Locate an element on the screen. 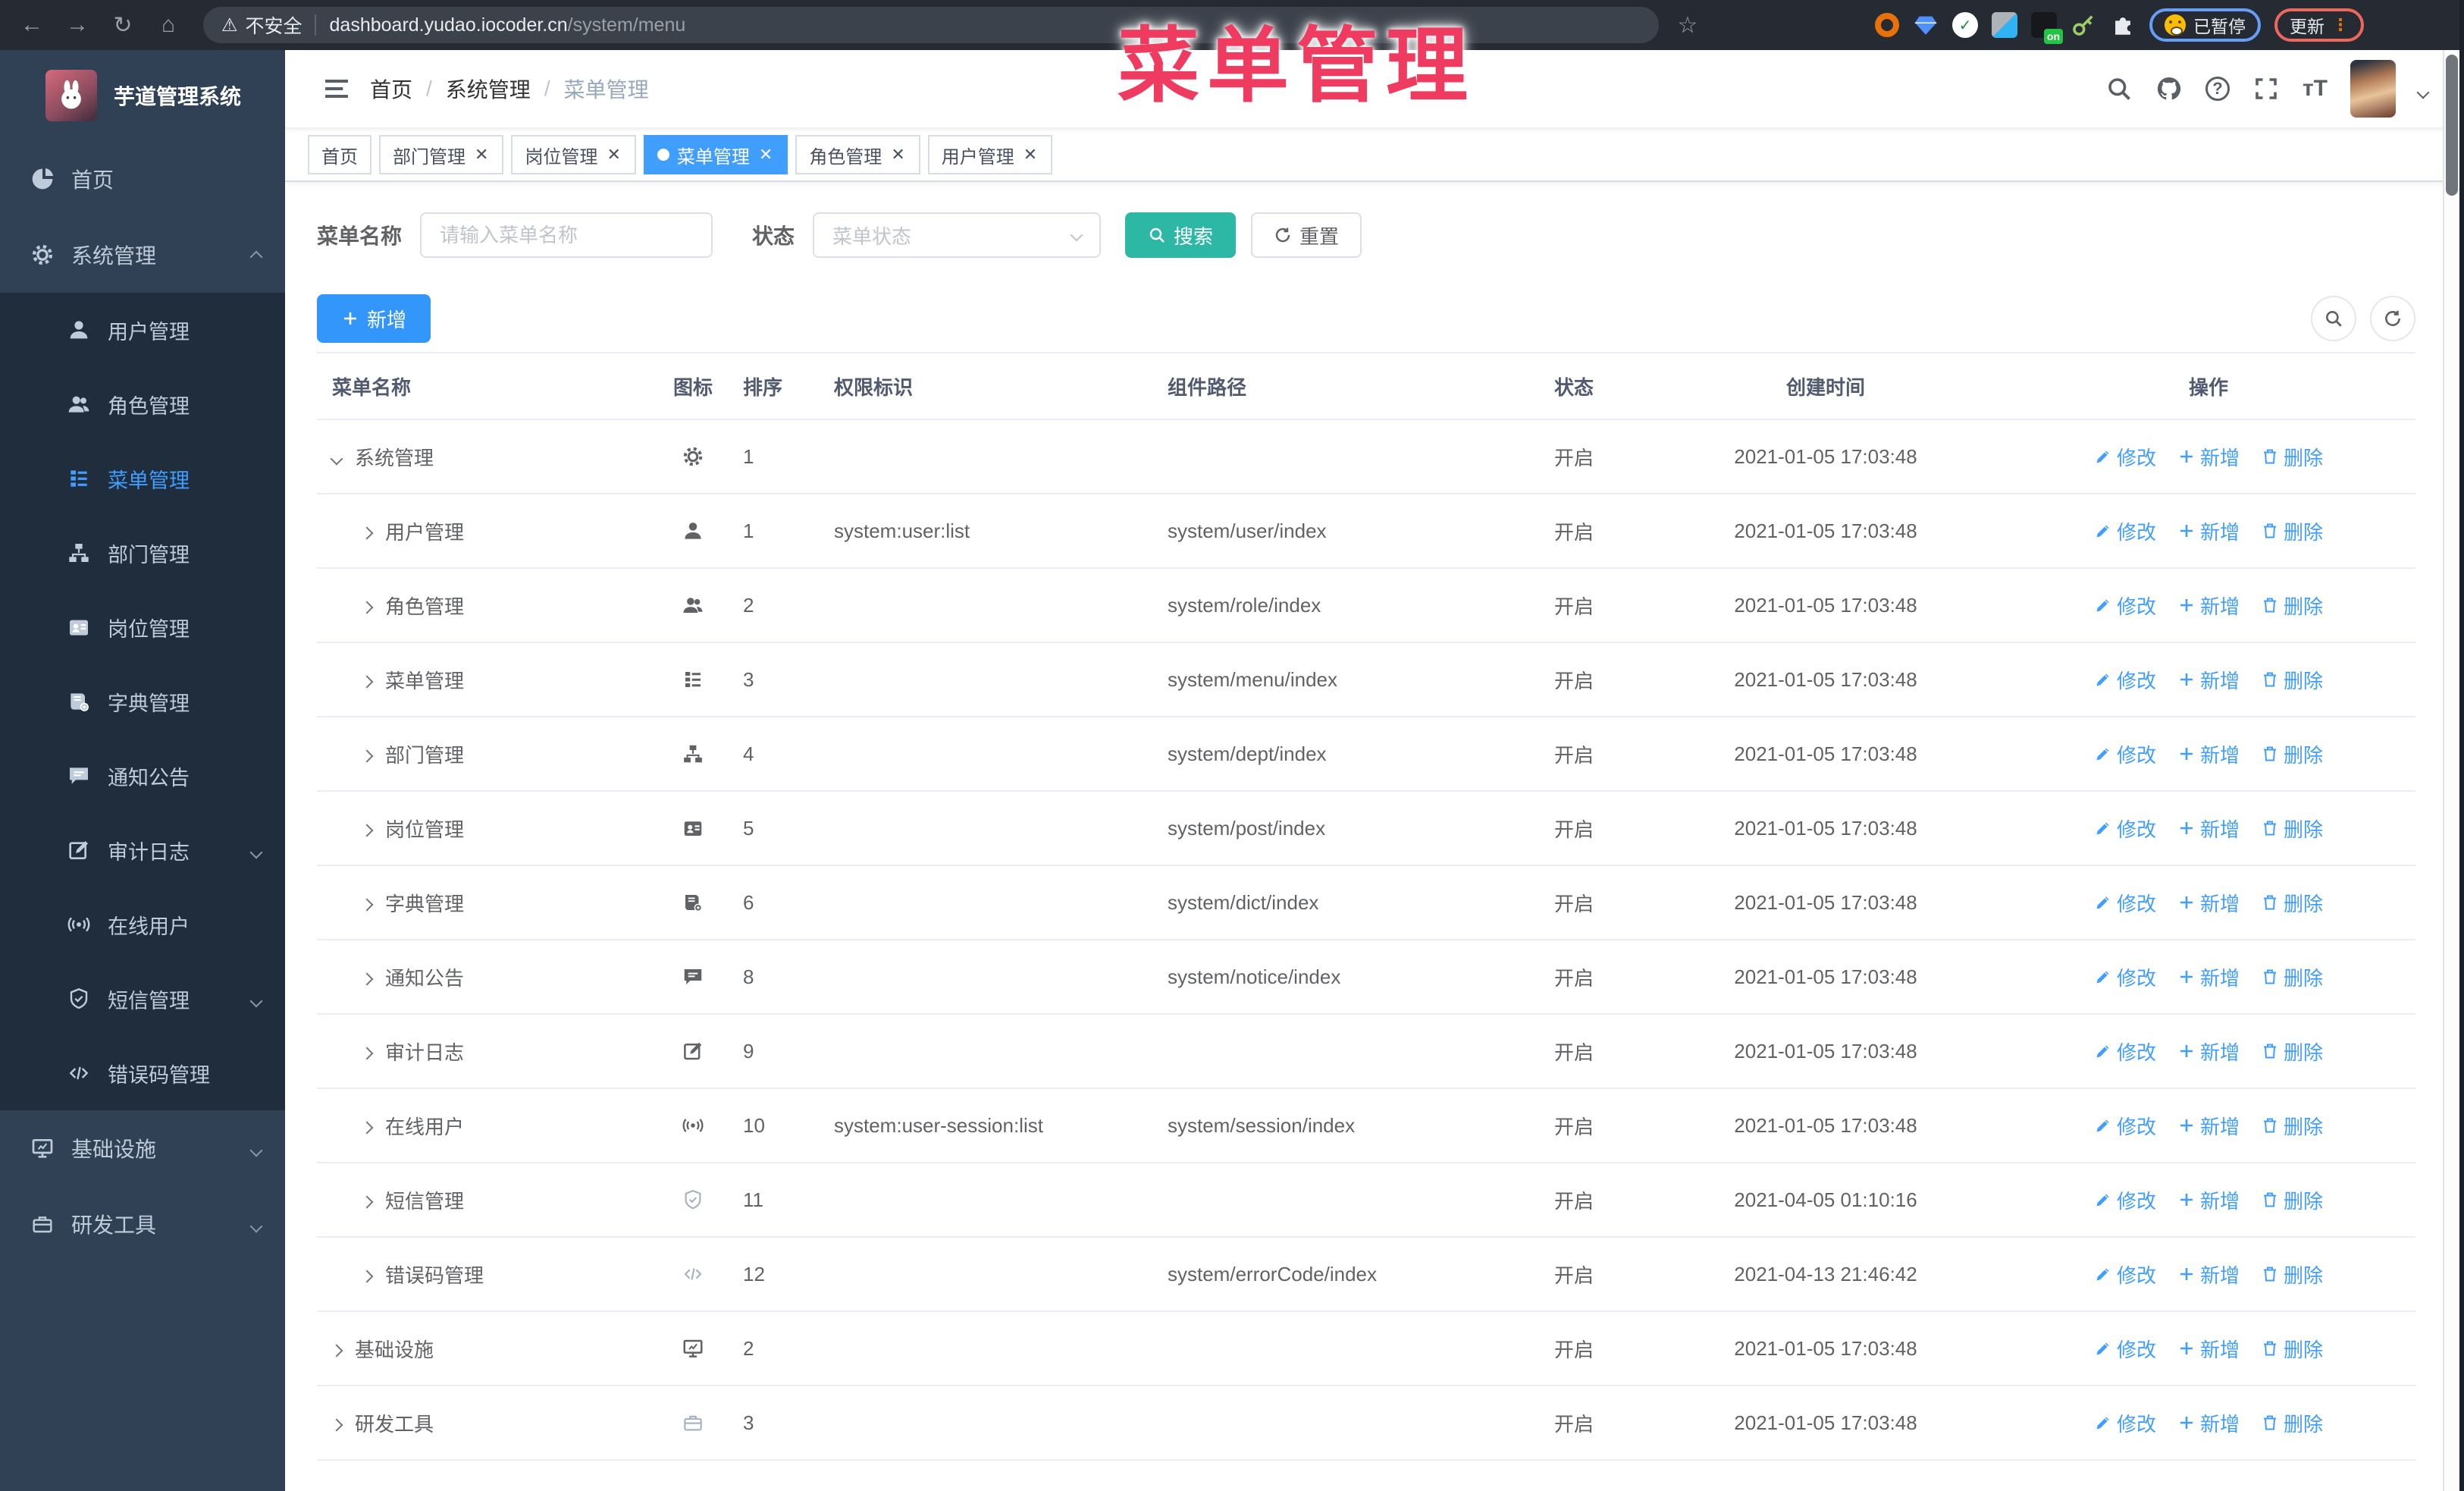 The image size is (2464, 1491). extension-squares-icon is located at coordinates (2005, 25).